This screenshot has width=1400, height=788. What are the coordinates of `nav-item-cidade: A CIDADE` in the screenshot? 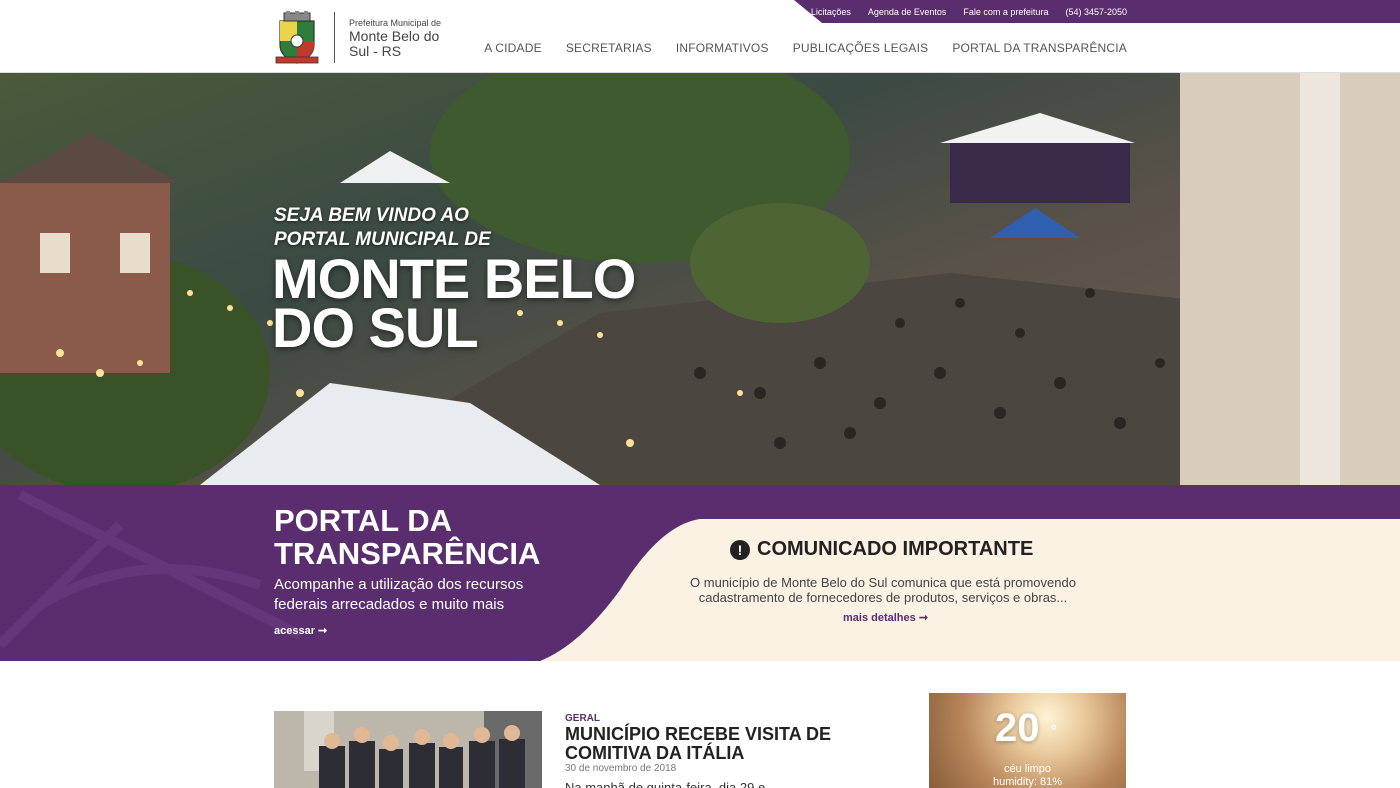 It's located at (513, 48).